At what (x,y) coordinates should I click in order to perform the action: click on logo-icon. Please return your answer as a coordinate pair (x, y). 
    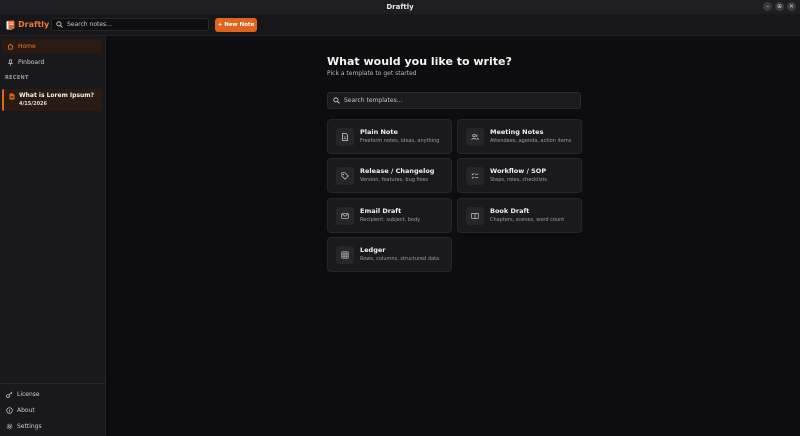
    Looking at the image, I should click on (10, 24).